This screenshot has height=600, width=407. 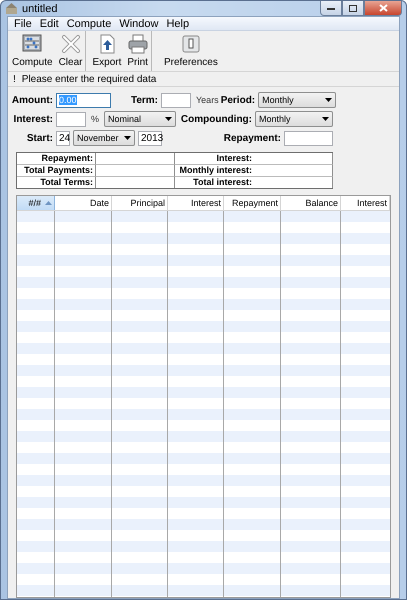 I want to click on column-header: #/#, so click(x=36, y=203).